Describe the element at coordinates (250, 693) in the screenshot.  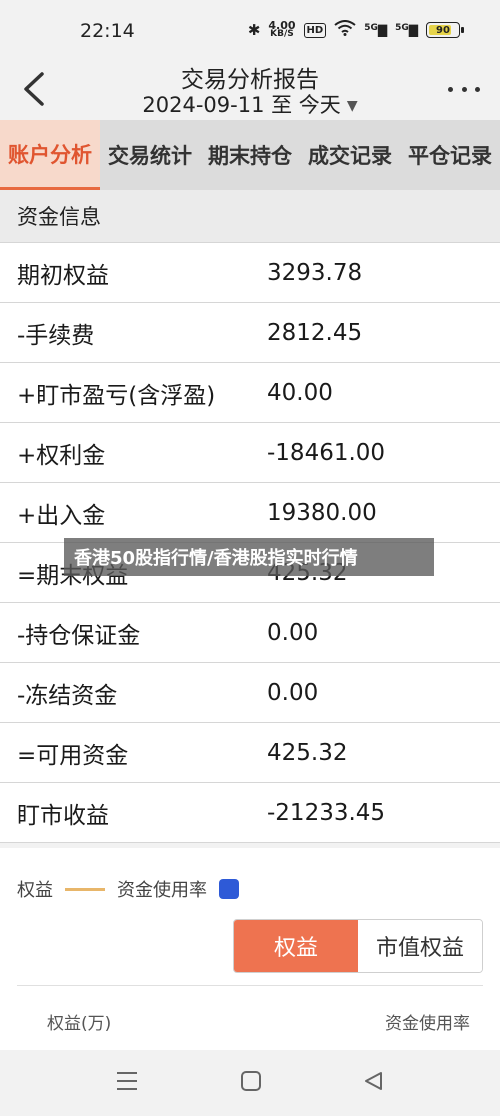
I see `table-row: -冻结资金 0.00` at that location.